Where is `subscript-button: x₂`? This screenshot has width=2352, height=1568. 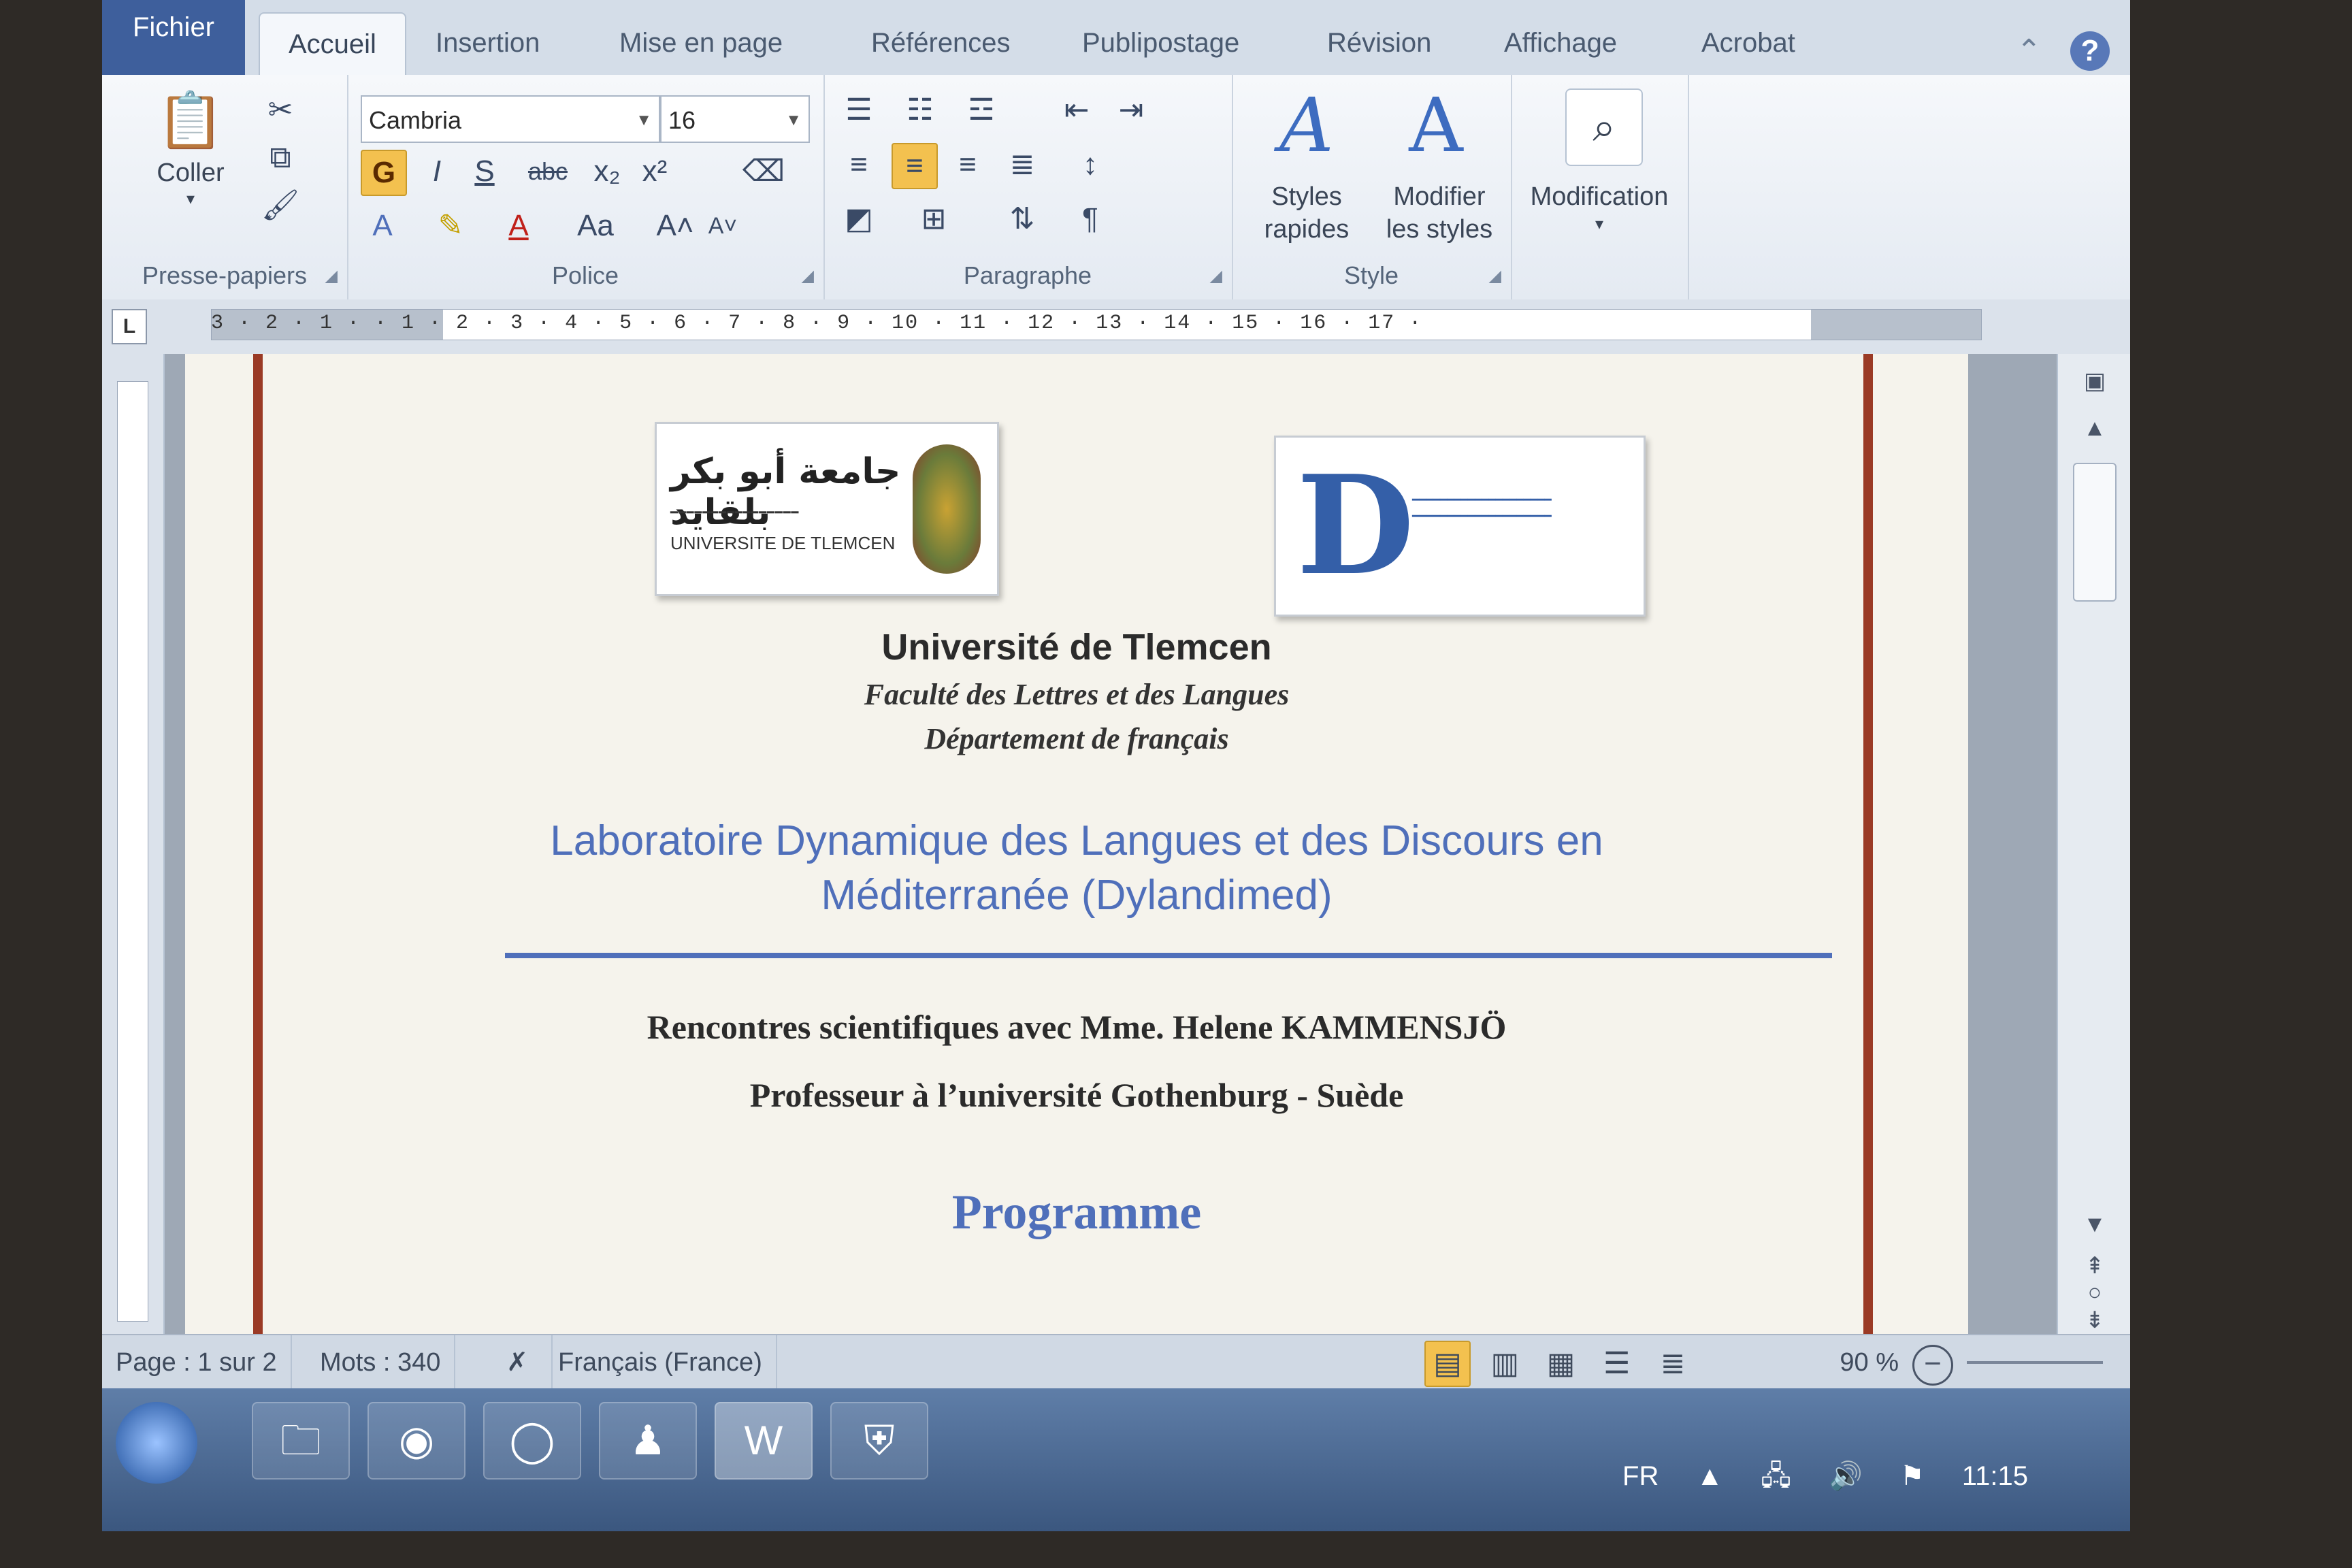 subscript-button: x₂ is located at coordinates (607, 171).